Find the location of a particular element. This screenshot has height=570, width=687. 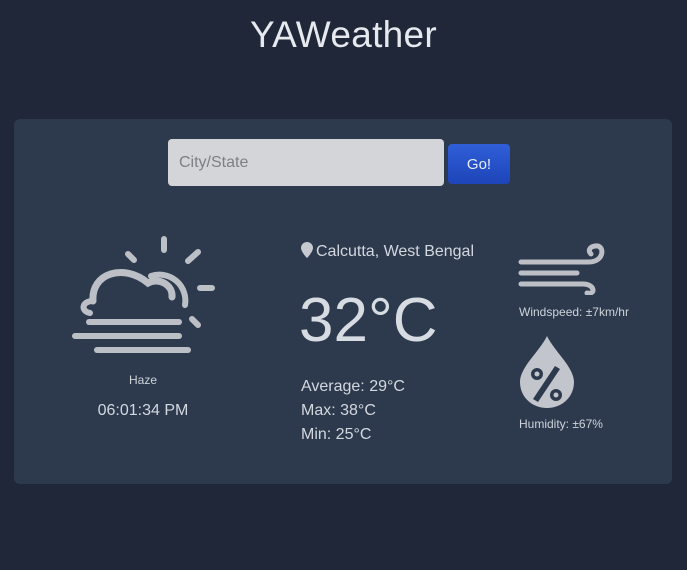

average-temperature: Average: 29°C is located at coordinates (353, 386).